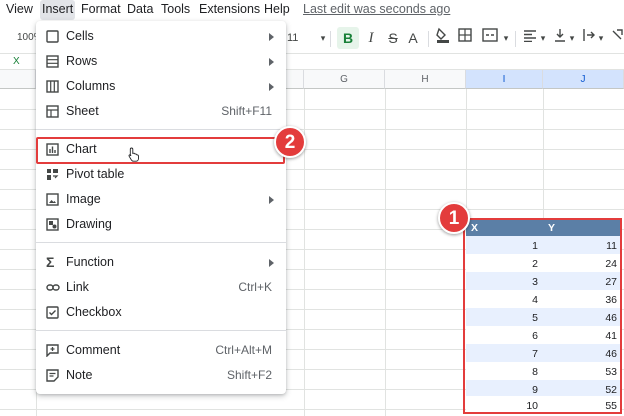 This screenshot has height=416, width=624. What do you see at coordinates (91, 86) in the screenshot?
I see `menu-item-label: Columns` at bounding box center [91, 86].